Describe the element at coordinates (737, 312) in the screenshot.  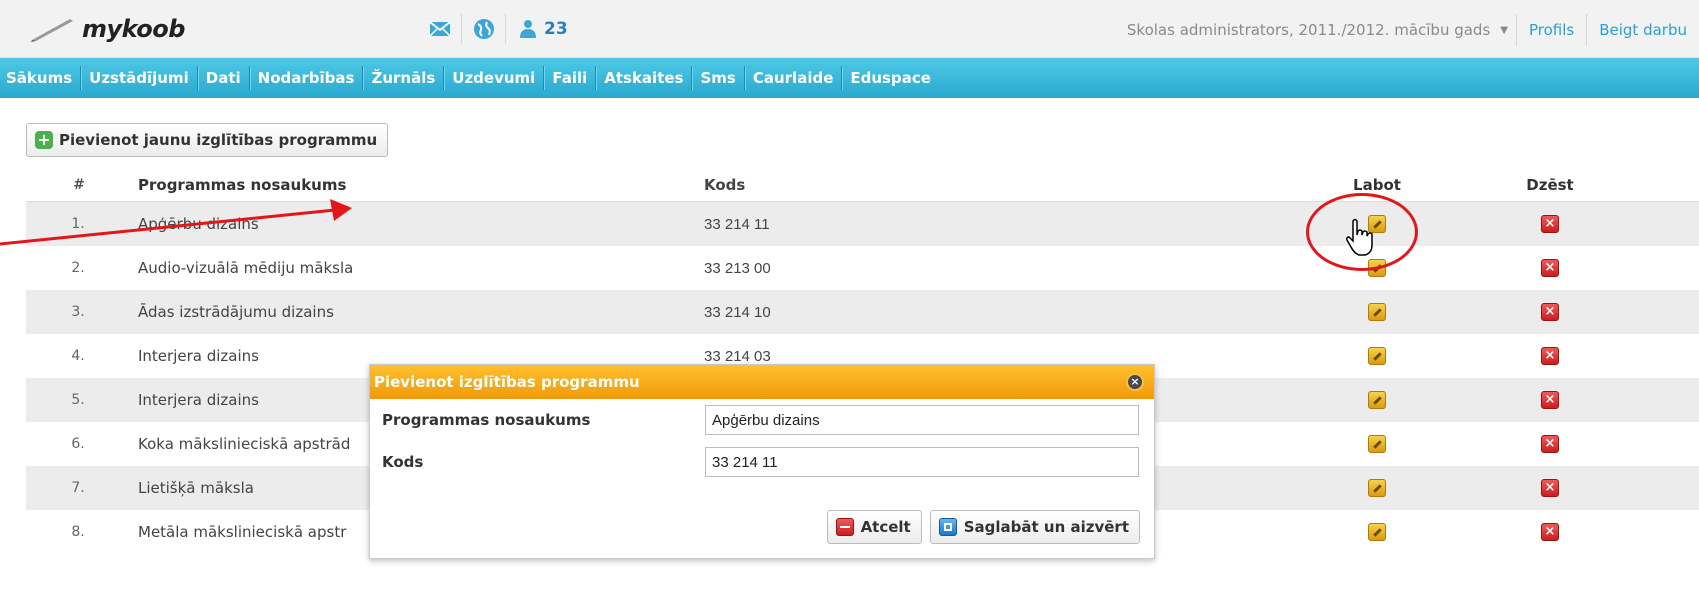
I see `row-code: 33 214 10` at that location.